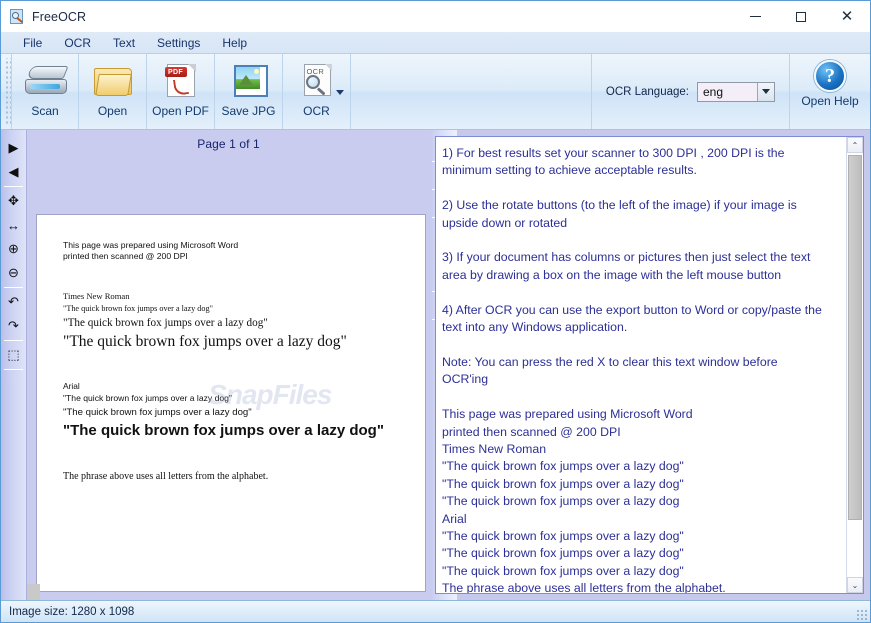 The height and width of the screenshot is (623, 871). I want to click on folder-open-icon, so click(112, 80).